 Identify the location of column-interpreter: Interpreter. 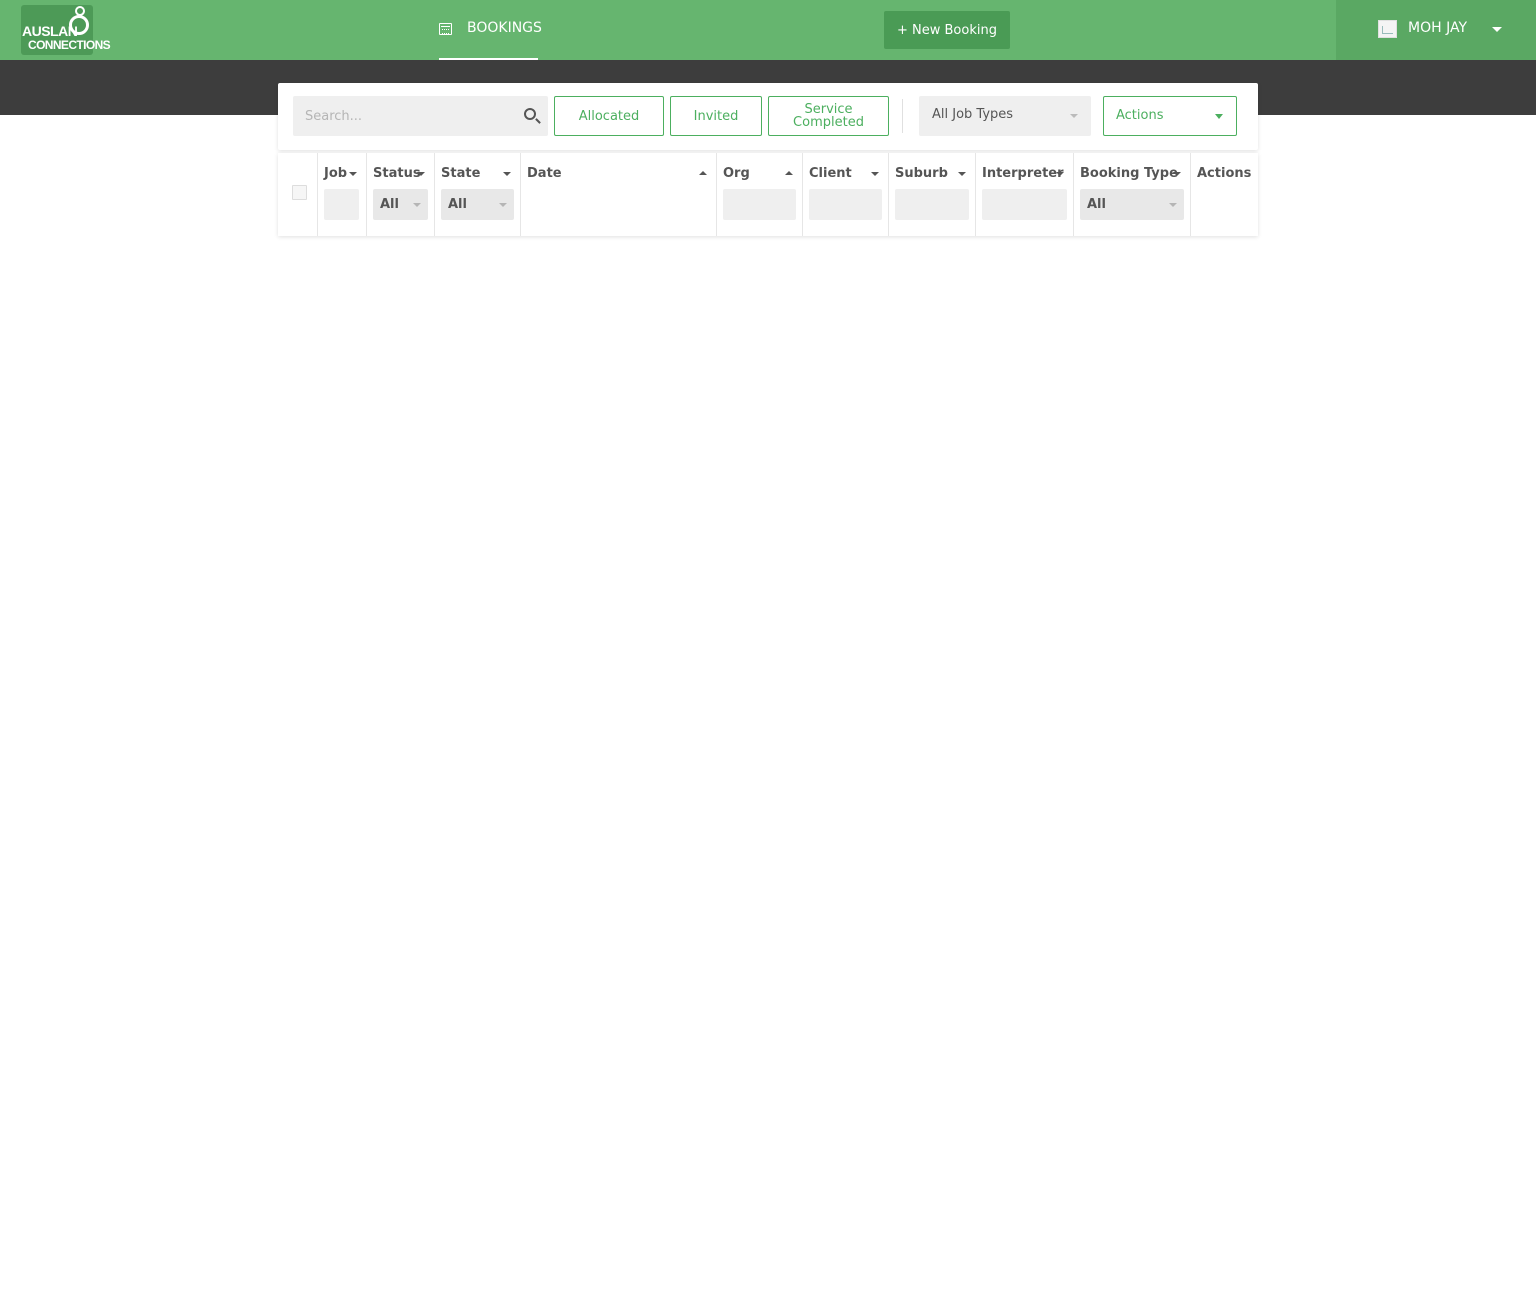
(1025, 194).